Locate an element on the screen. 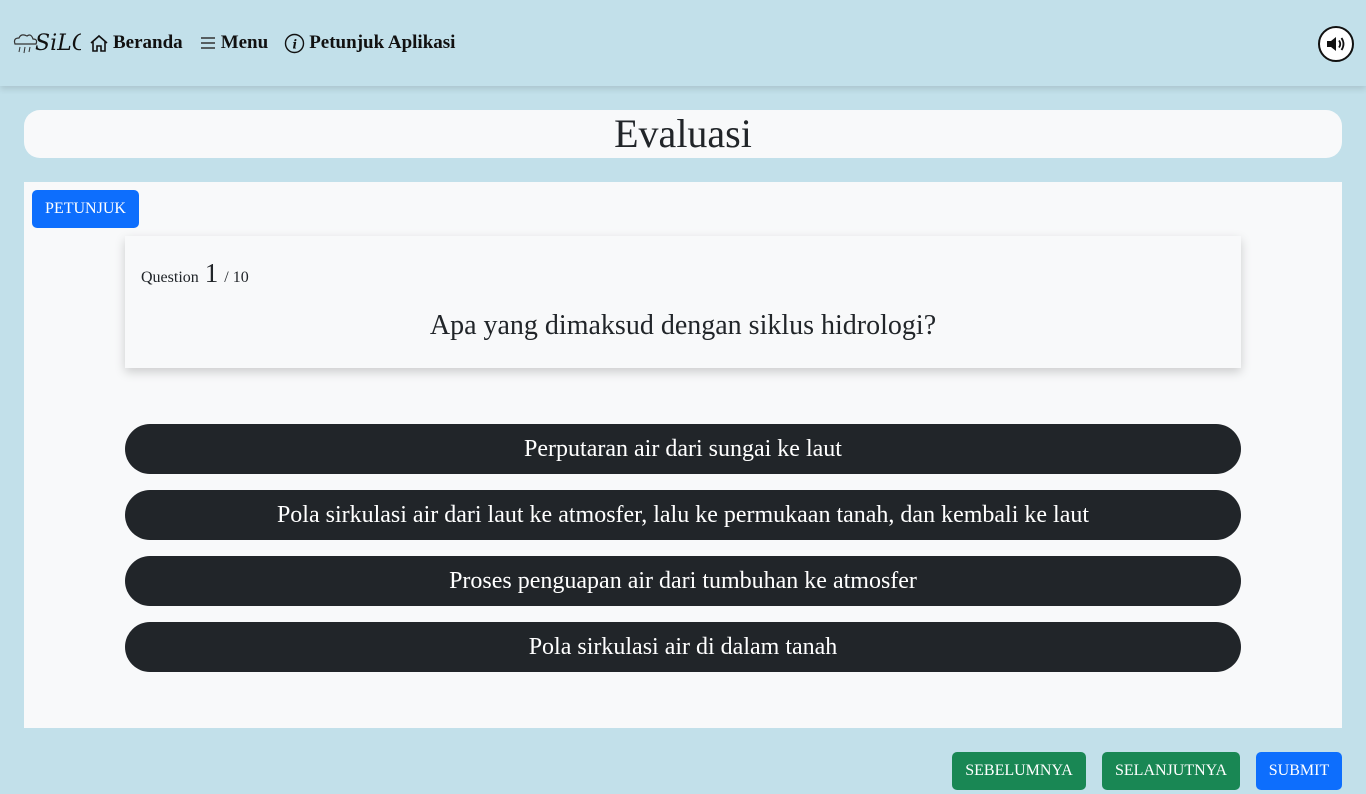 This screenshot has height=794, width=1366. petunjuk-button: PETUNJUK is located at coordinates (85, 209).